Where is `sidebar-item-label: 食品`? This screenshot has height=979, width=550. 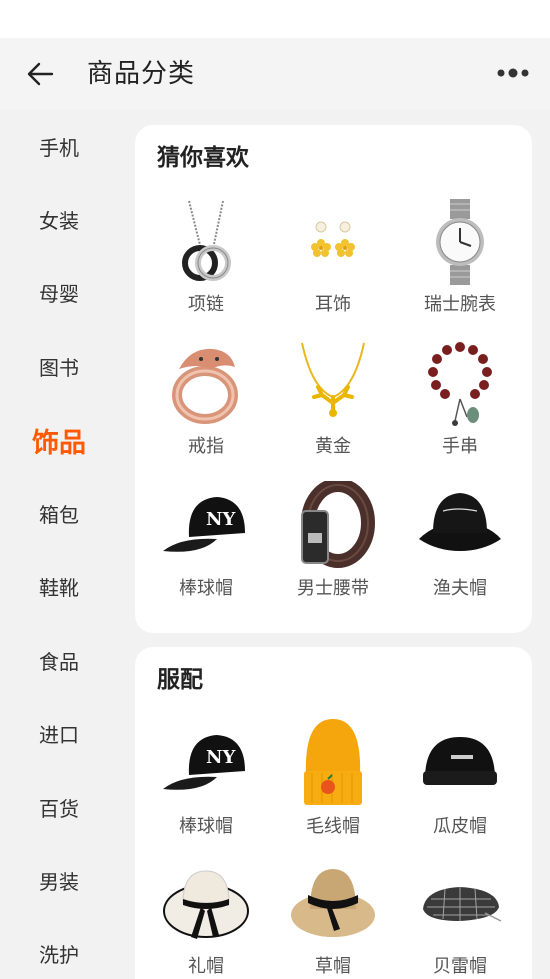
sidebar-item-label: 食品 is located at coordinates (59, 661).